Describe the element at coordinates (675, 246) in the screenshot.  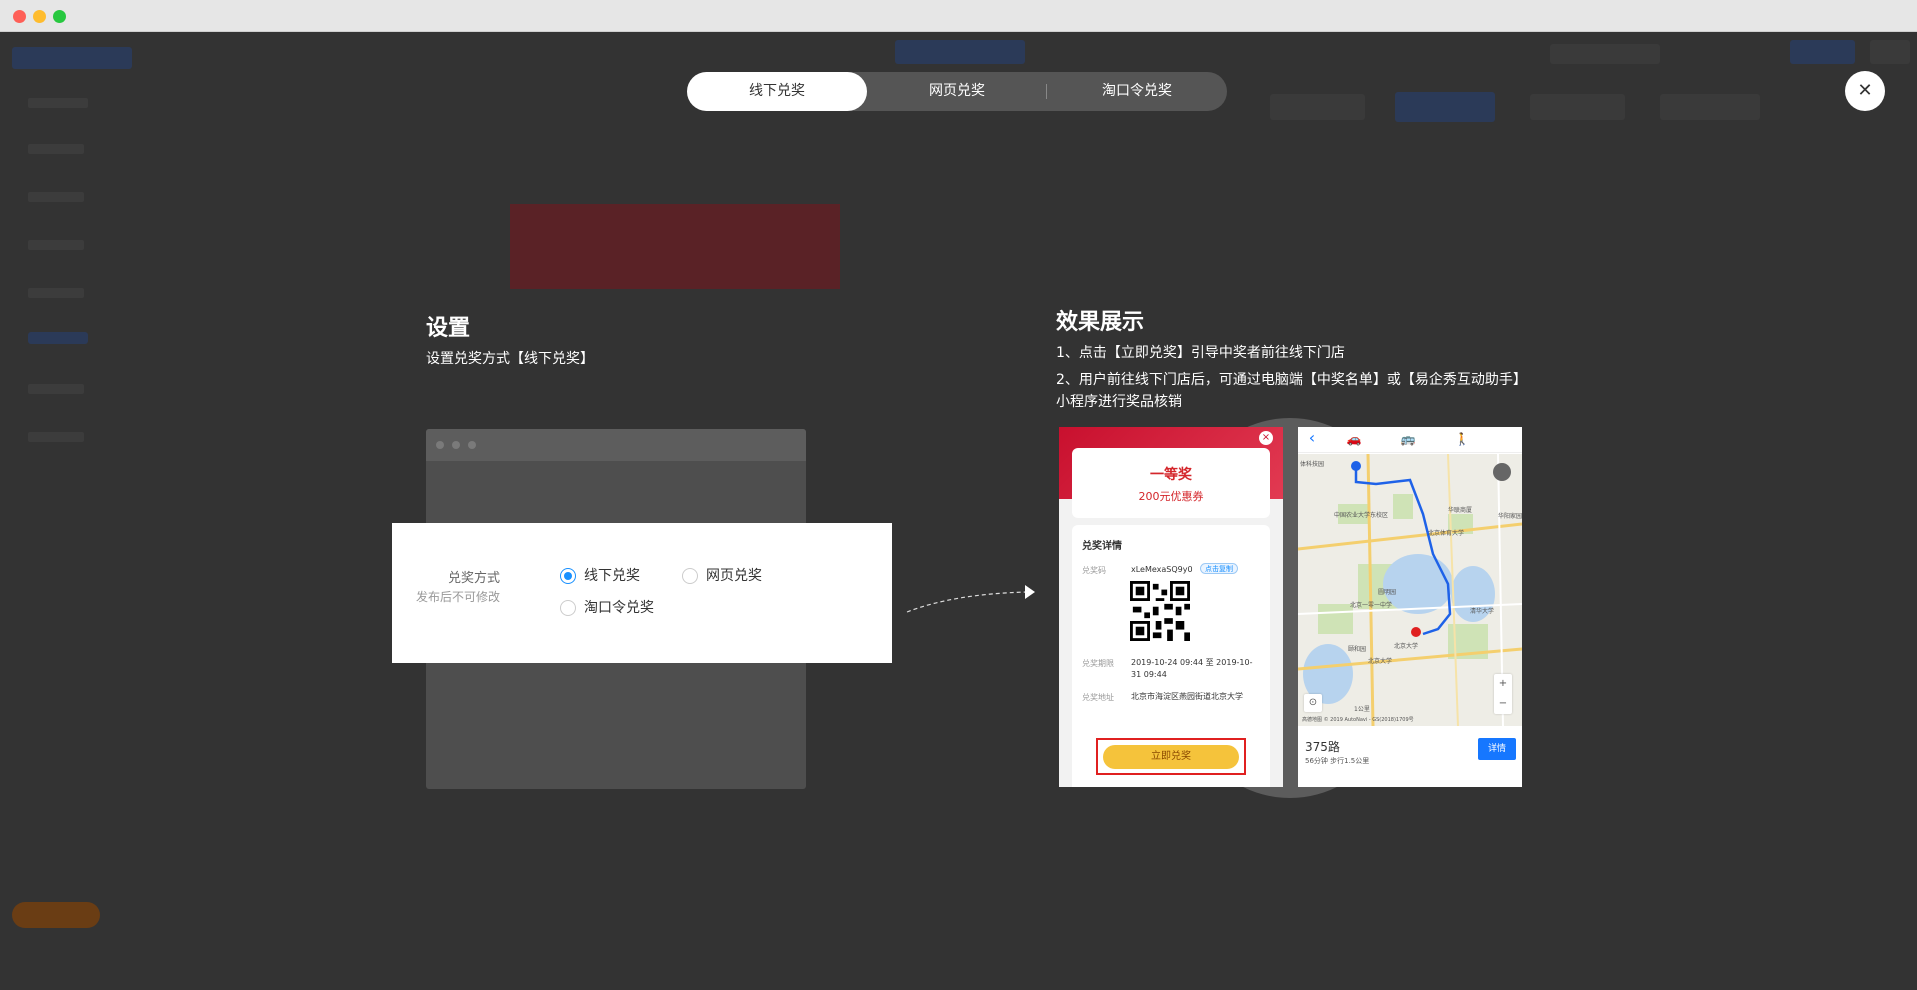
I see `bg-banner` at that location.